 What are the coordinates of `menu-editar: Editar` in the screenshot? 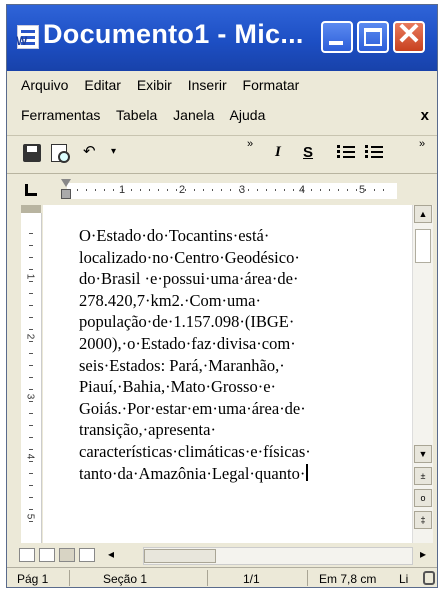 It's located at (102, 85).